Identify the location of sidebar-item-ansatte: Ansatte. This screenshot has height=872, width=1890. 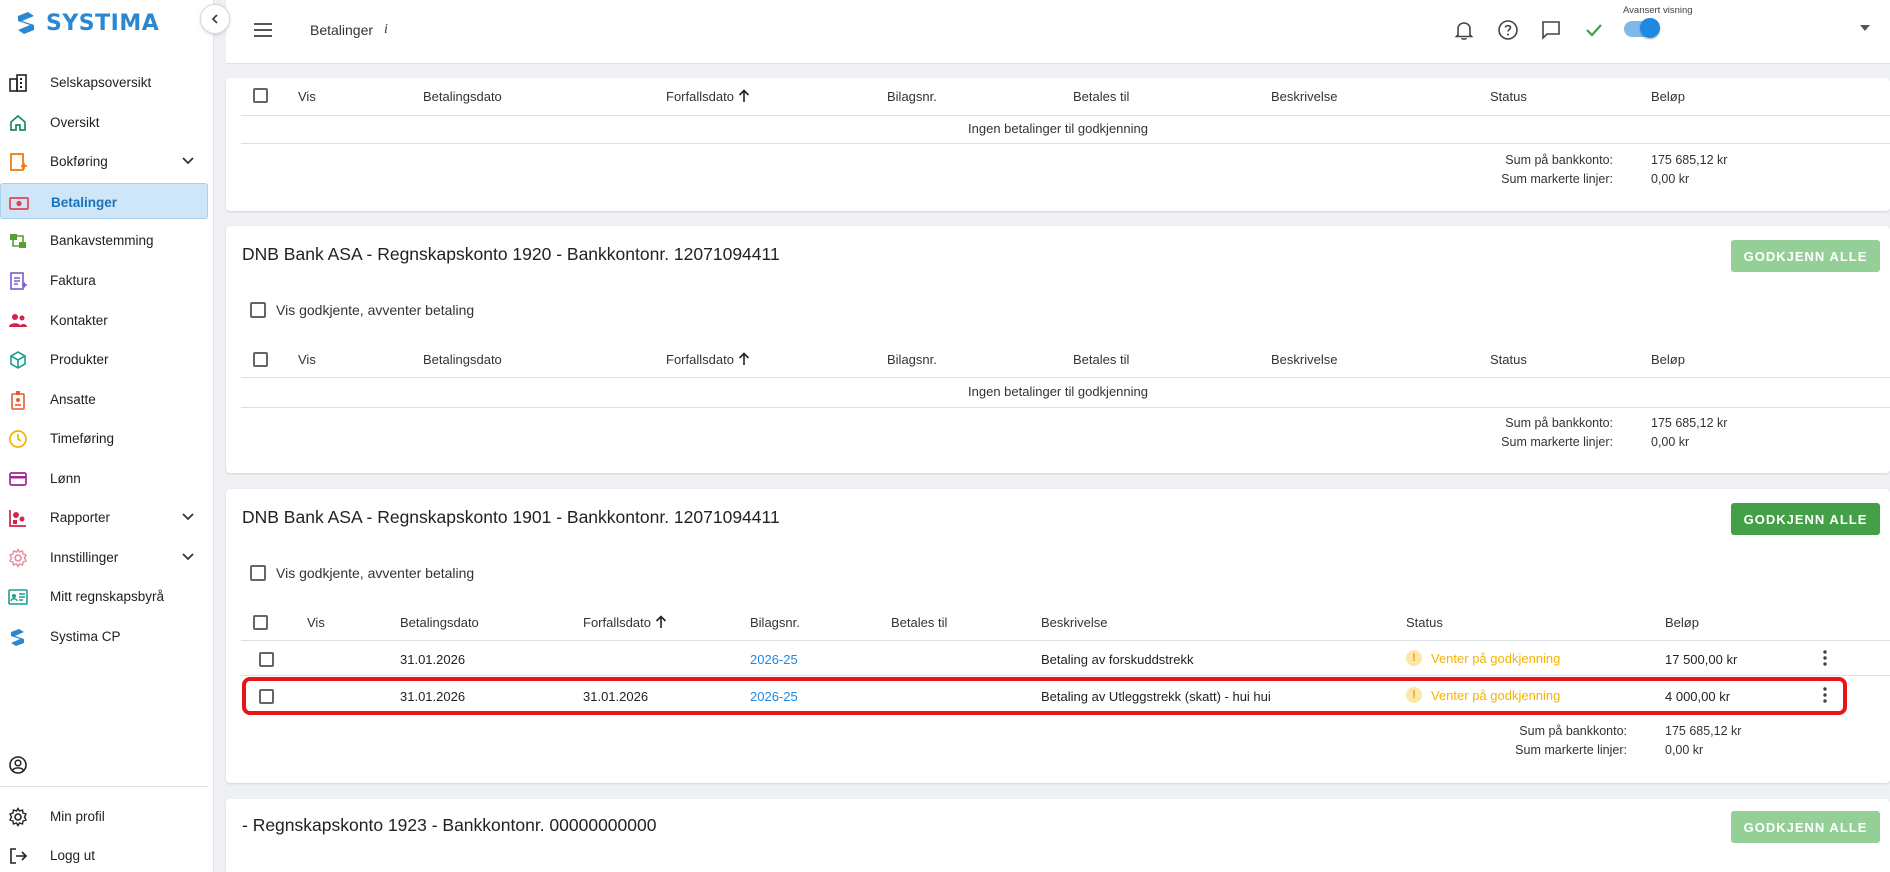
(104, 399).